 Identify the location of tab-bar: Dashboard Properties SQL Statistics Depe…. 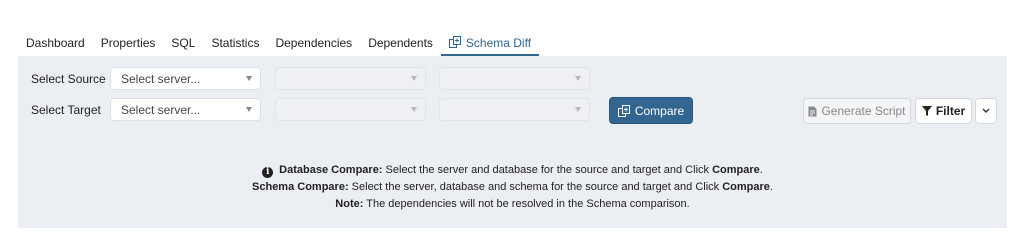
(279, 43).